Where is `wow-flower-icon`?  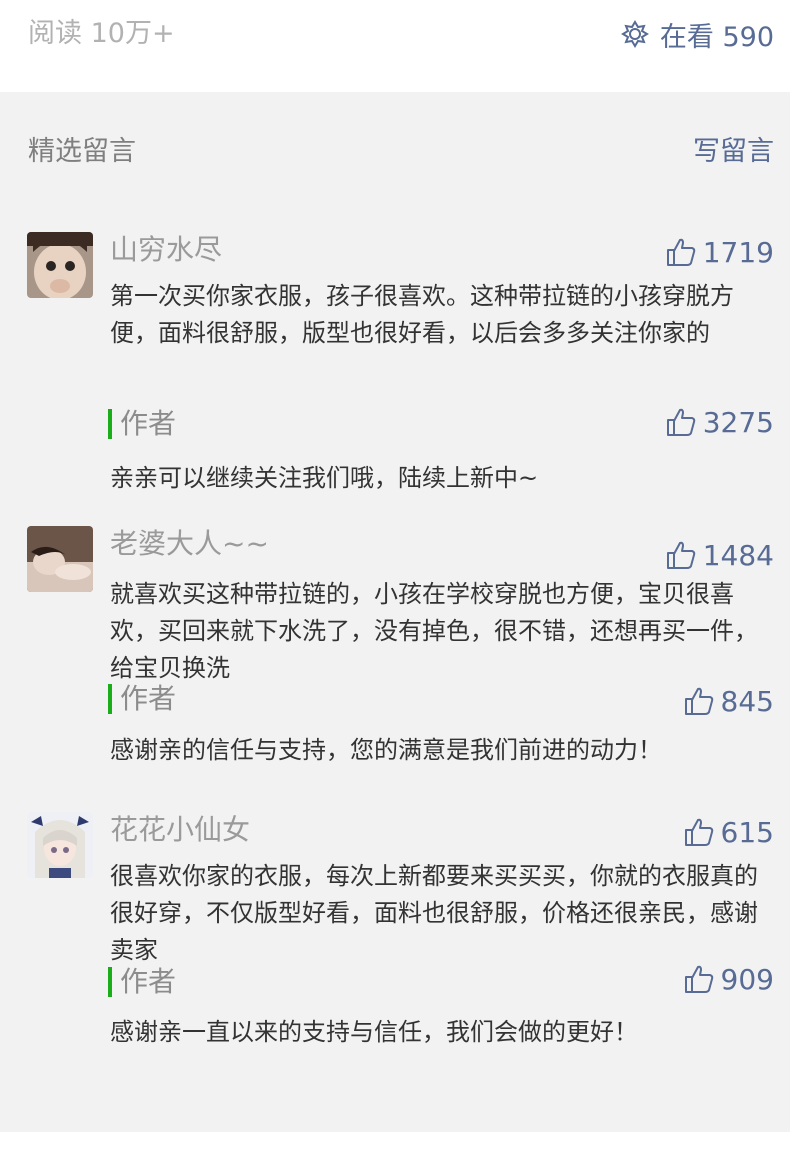 wow-flower-icon is located at coordinates (634, 34).